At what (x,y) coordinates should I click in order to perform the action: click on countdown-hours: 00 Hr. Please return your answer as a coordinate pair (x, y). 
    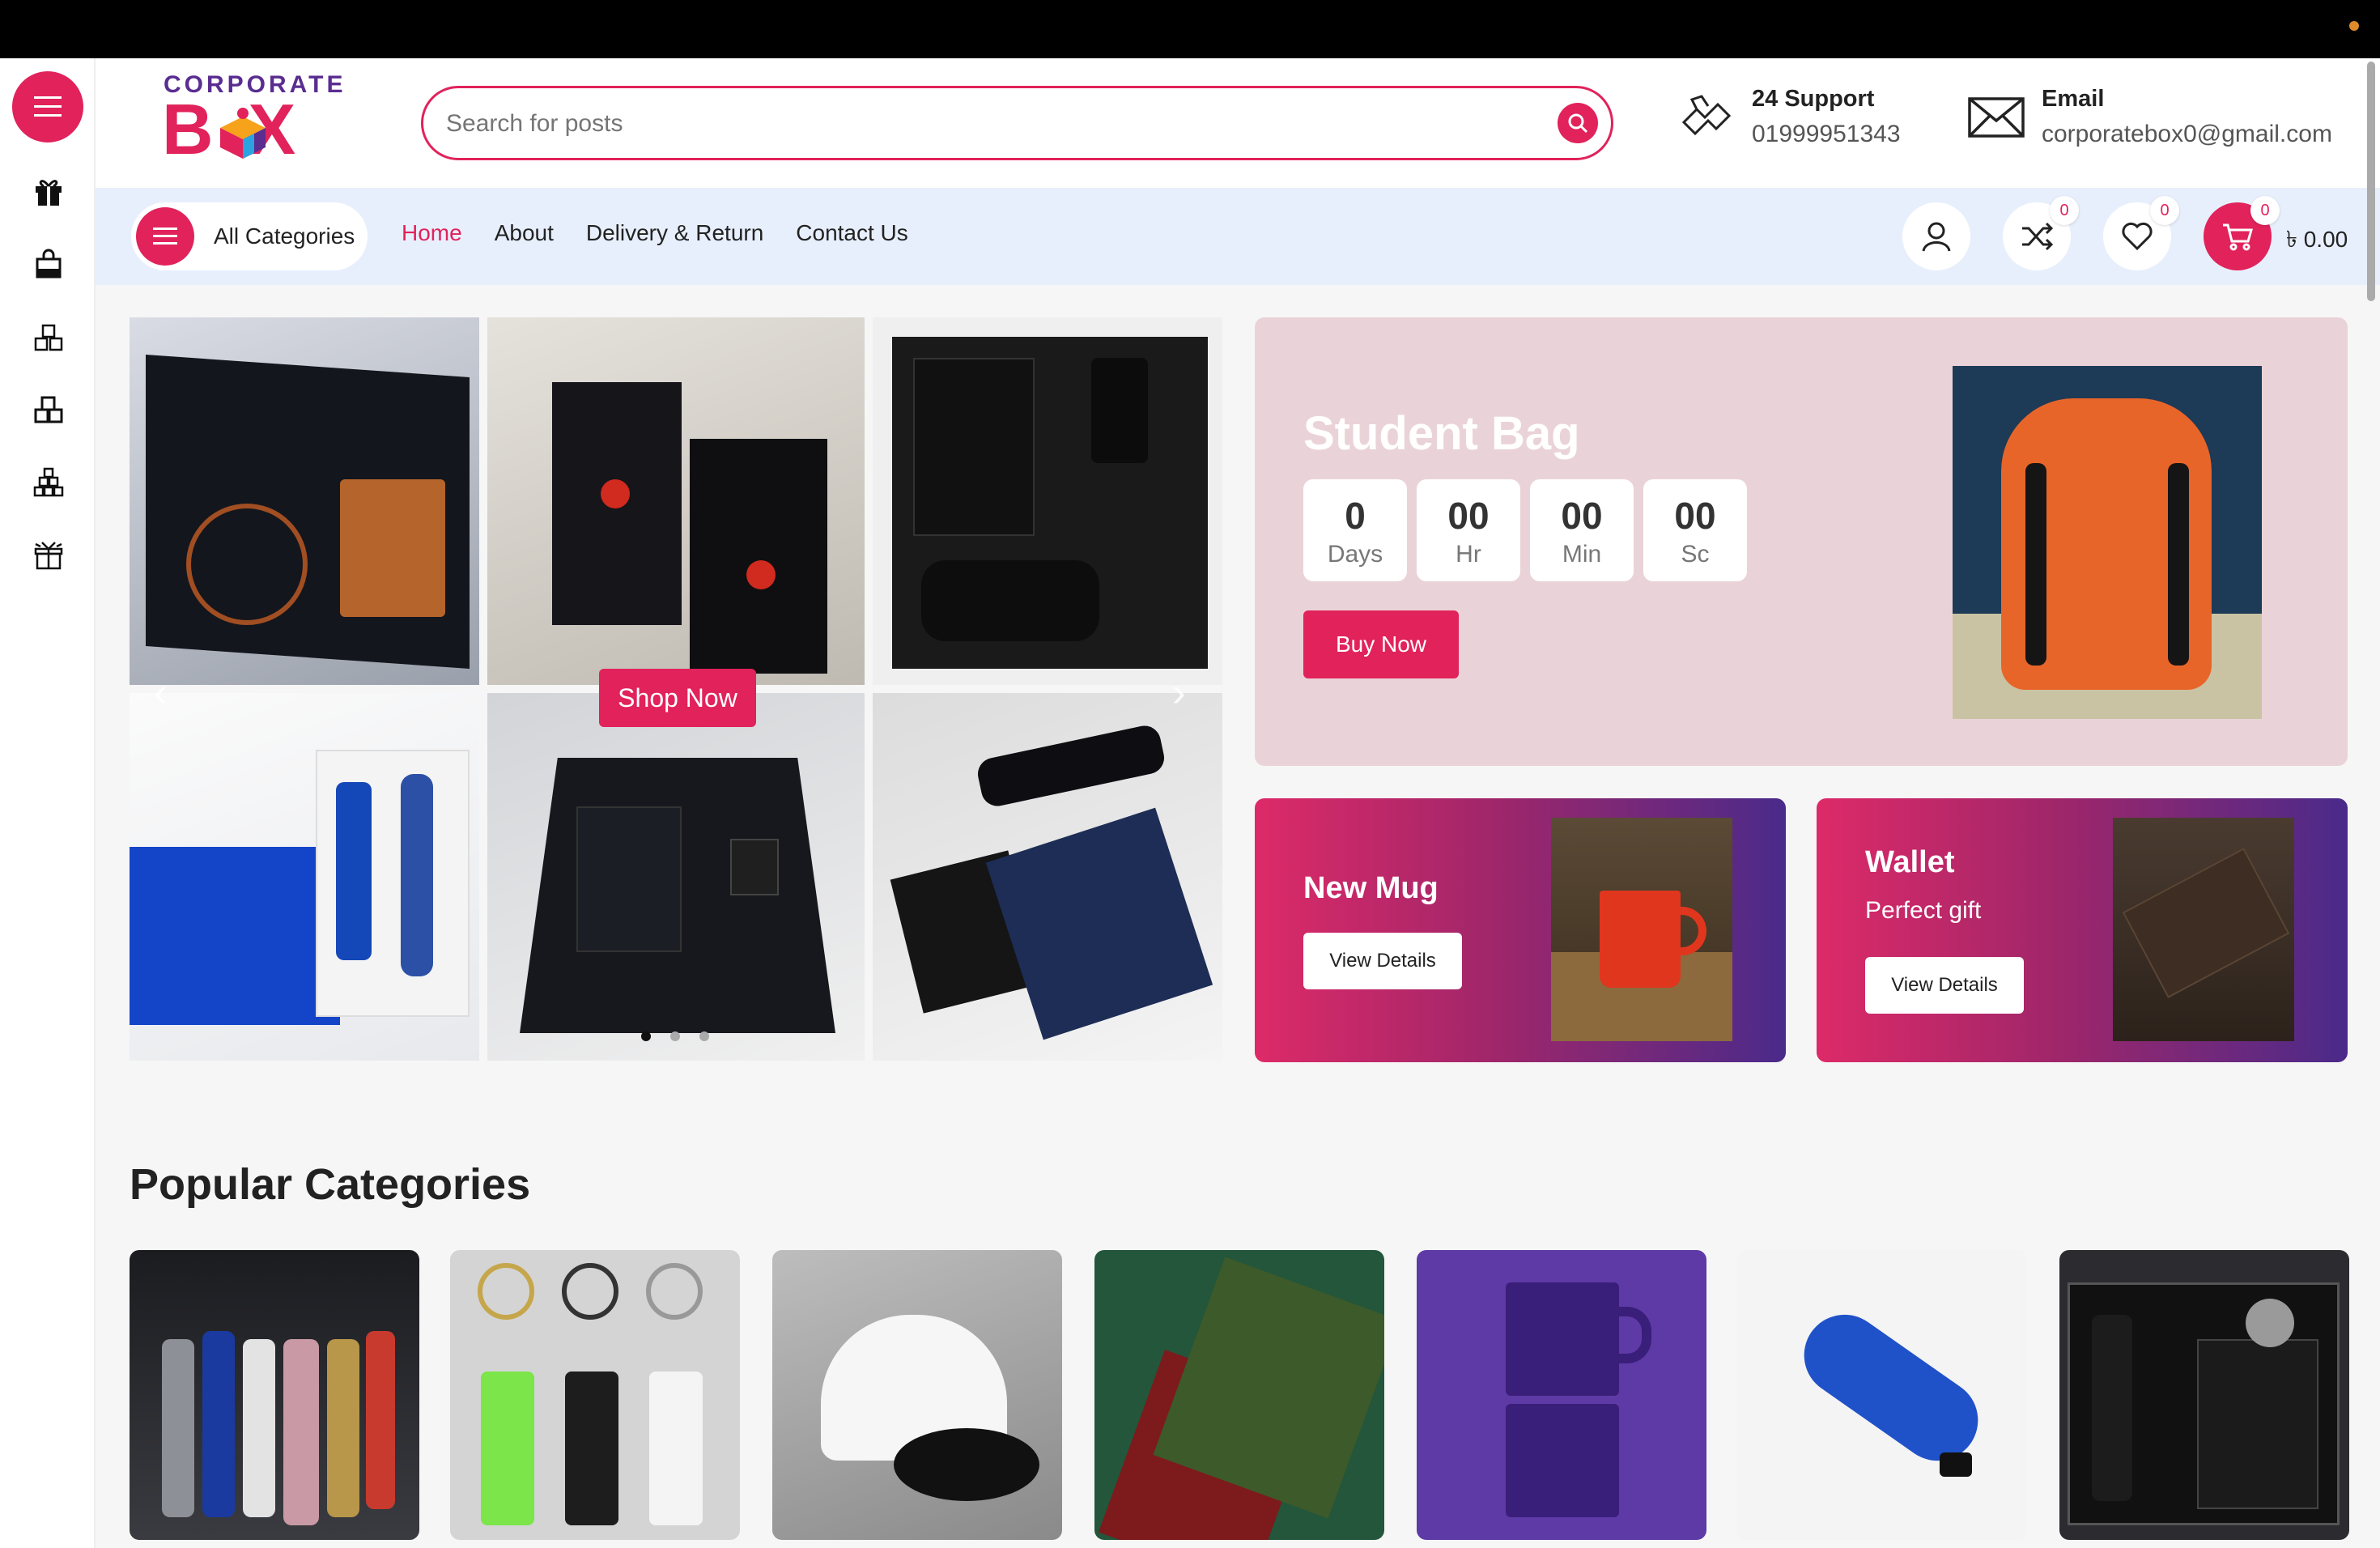
    Looking at the image, I should click on (1468, 530).